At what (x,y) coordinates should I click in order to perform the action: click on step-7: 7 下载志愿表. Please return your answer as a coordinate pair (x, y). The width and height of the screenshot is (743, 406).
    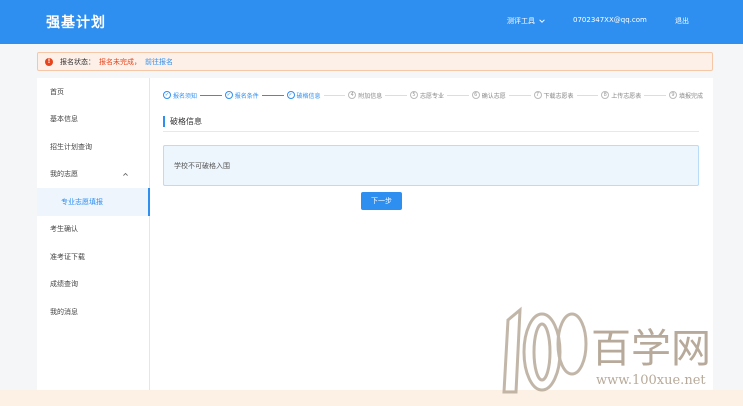
    Looking at the image, I should click on (553, 95).